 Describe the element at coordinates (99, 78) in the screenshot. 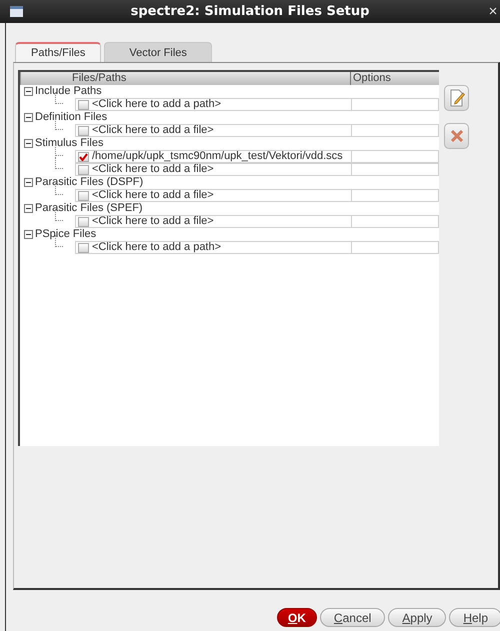

I see `column-header: Files/Paths` at that location.